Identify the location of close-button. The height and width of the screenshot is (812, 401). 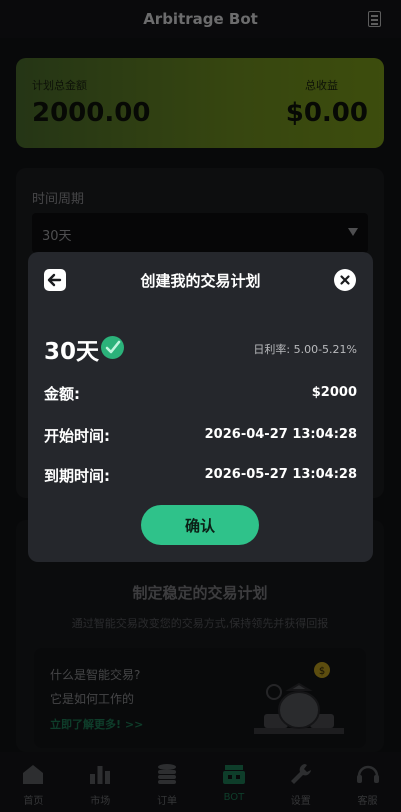
(345, 280).